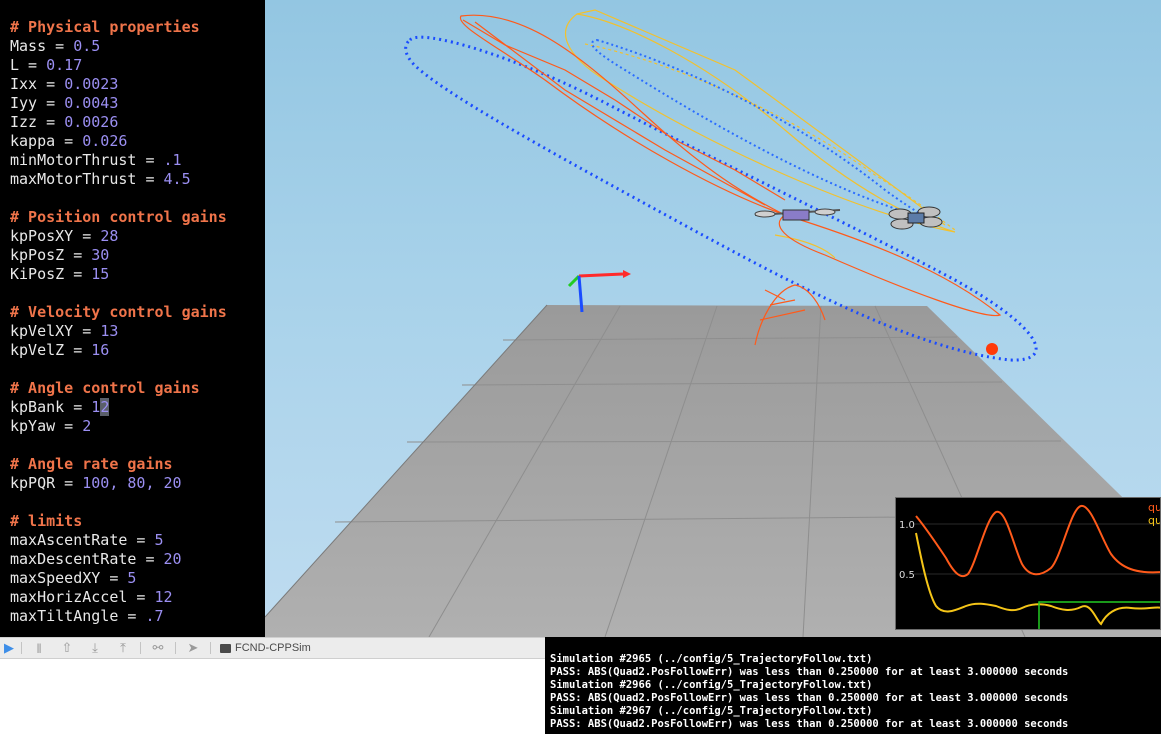 The image size is (1161, 734). I want to click on param-line: Ixx = 0.0023, so click(118, 84).